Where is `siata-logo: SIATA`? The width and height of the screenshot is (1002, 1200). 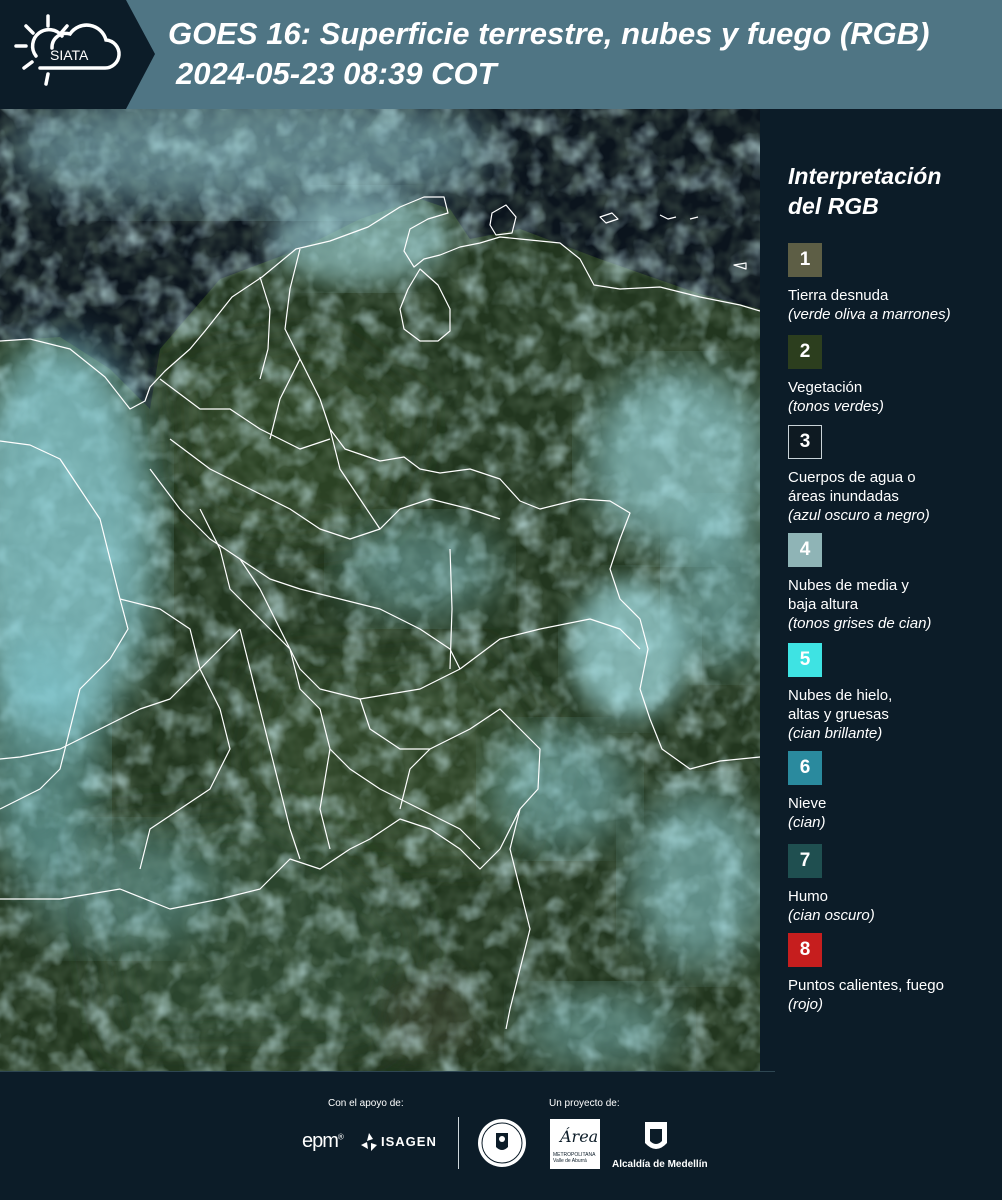 siata-logo: SIATA is located at coordinates (77, 54).